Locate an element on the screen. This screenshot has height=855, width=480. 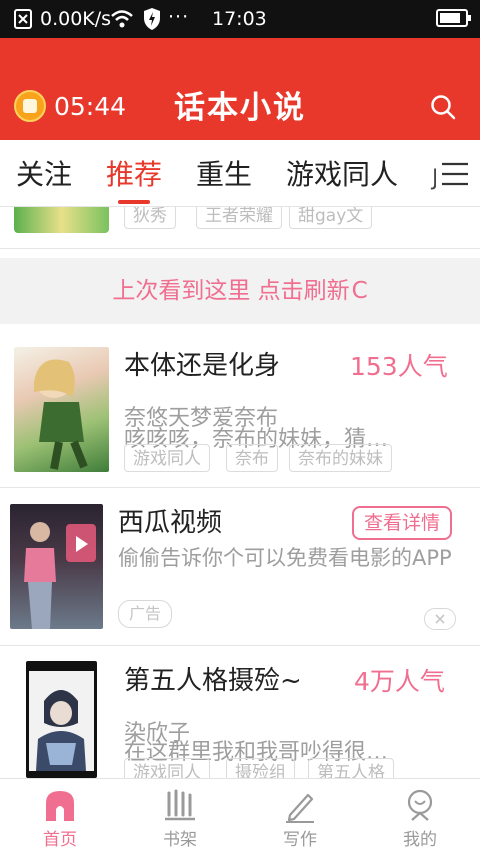
partial-tags: 狄秀 王者荣耀 甜gay文 is located at coordinates (274, 221).